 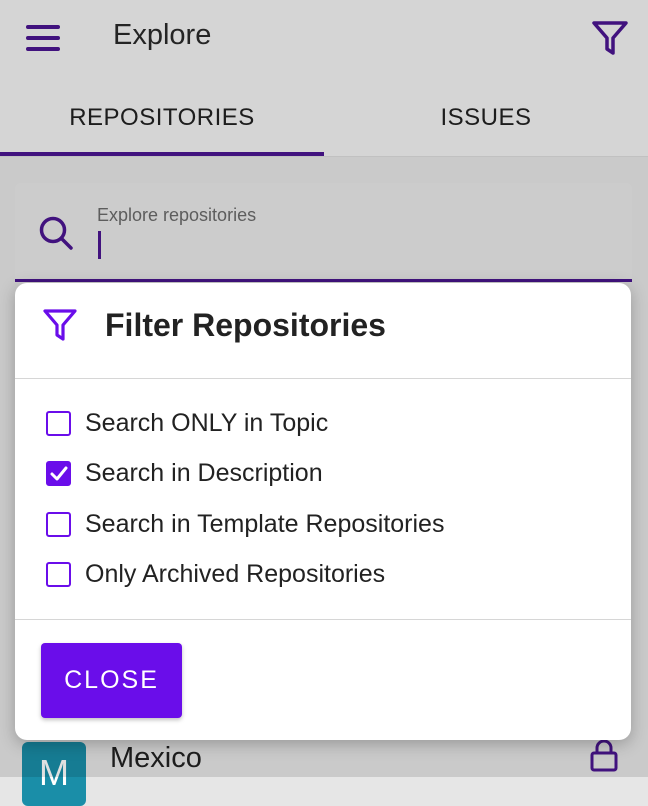 I want to click on option-search-in-description: Search in Description, so click(x=184, y=473).